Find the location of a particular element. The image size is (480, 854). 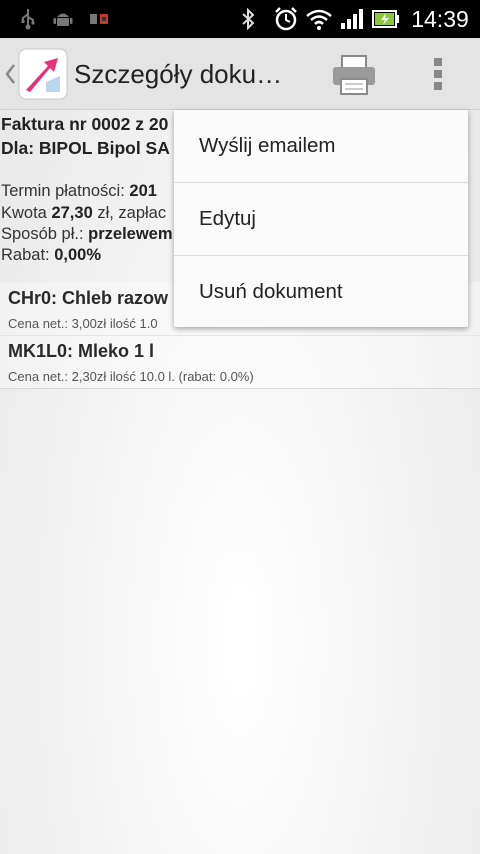

bluetooth-icon is located at coordinates (248, 19).